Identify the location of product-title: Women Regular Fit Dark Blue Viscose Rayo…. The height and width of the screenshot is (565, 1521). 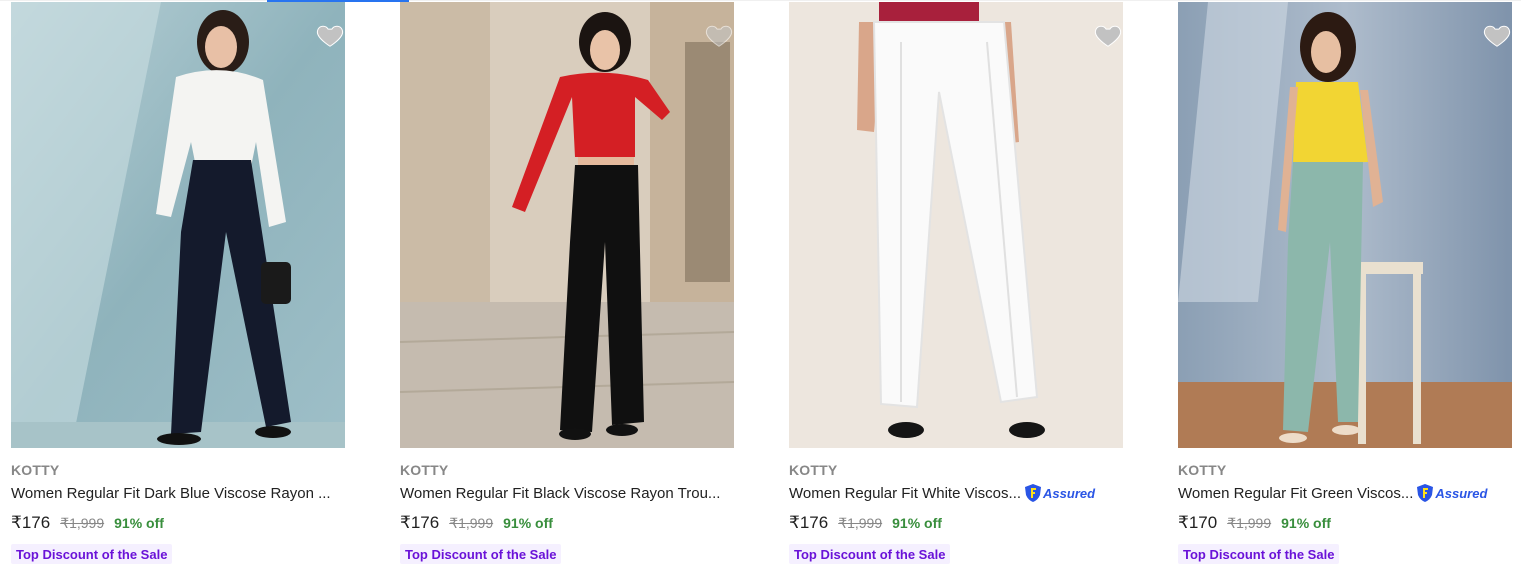
(171, 493).